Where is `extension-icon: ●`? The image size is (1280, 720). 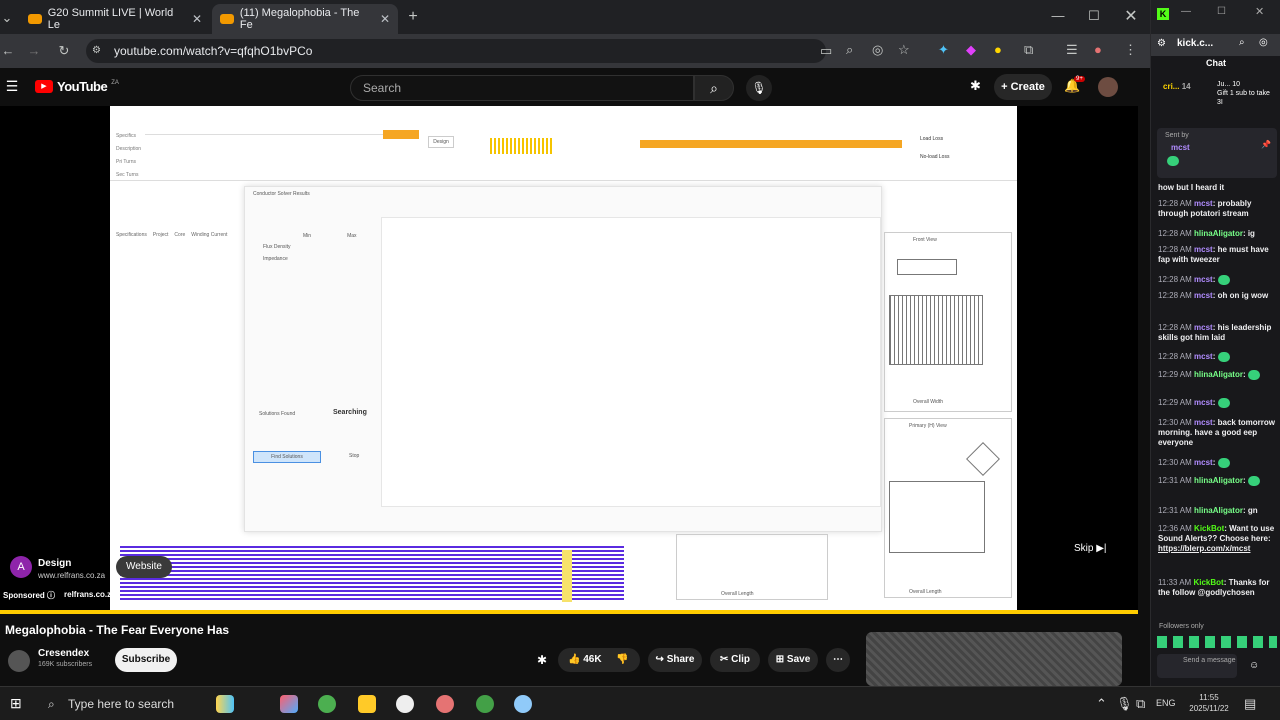 extension-icon: ● is located at coordinates (998, 49).